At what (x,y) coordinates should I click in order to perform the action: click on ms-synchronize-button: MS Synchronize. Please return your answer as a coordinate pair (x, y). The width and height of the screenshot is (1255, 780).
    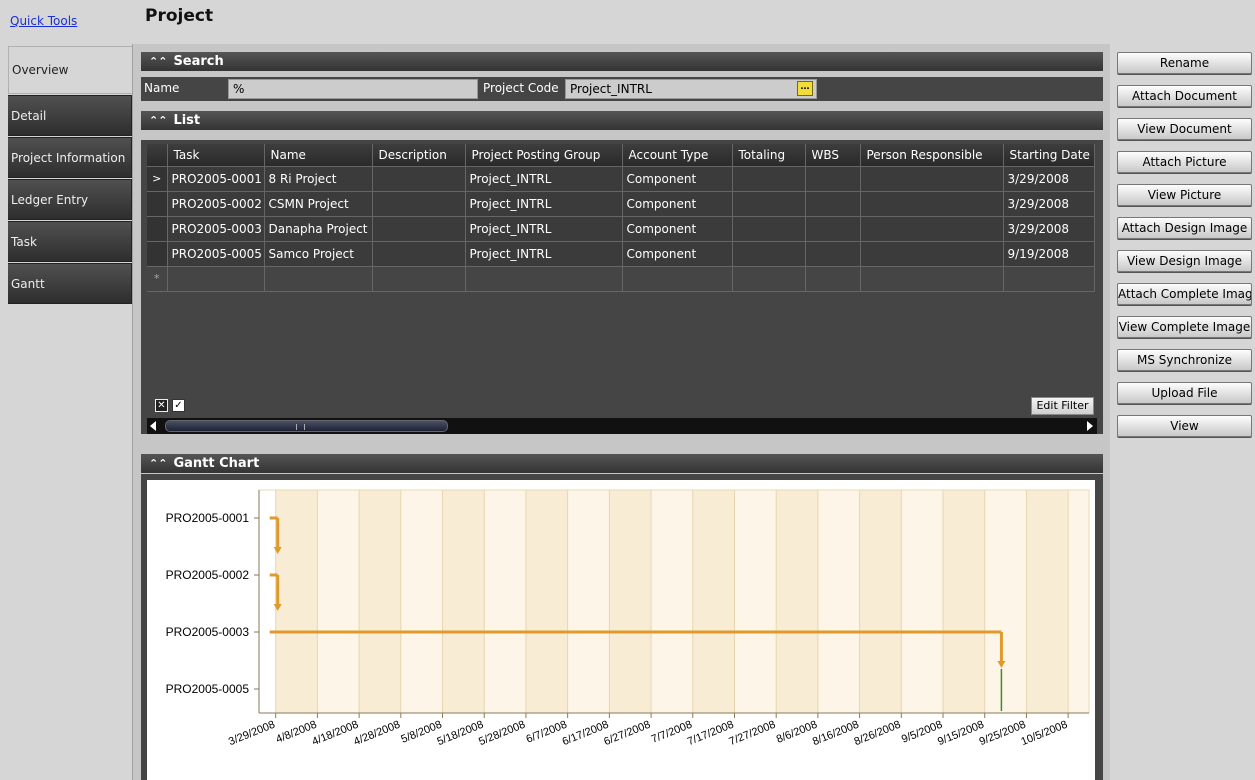
    Looking at the image, I should click on (1184, 360).